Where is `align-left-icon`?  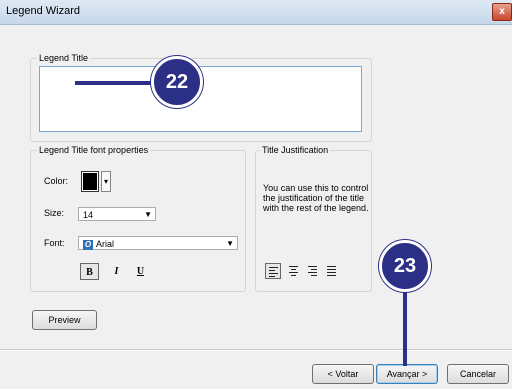
align-left-icon is located at coordinates (273, 273).